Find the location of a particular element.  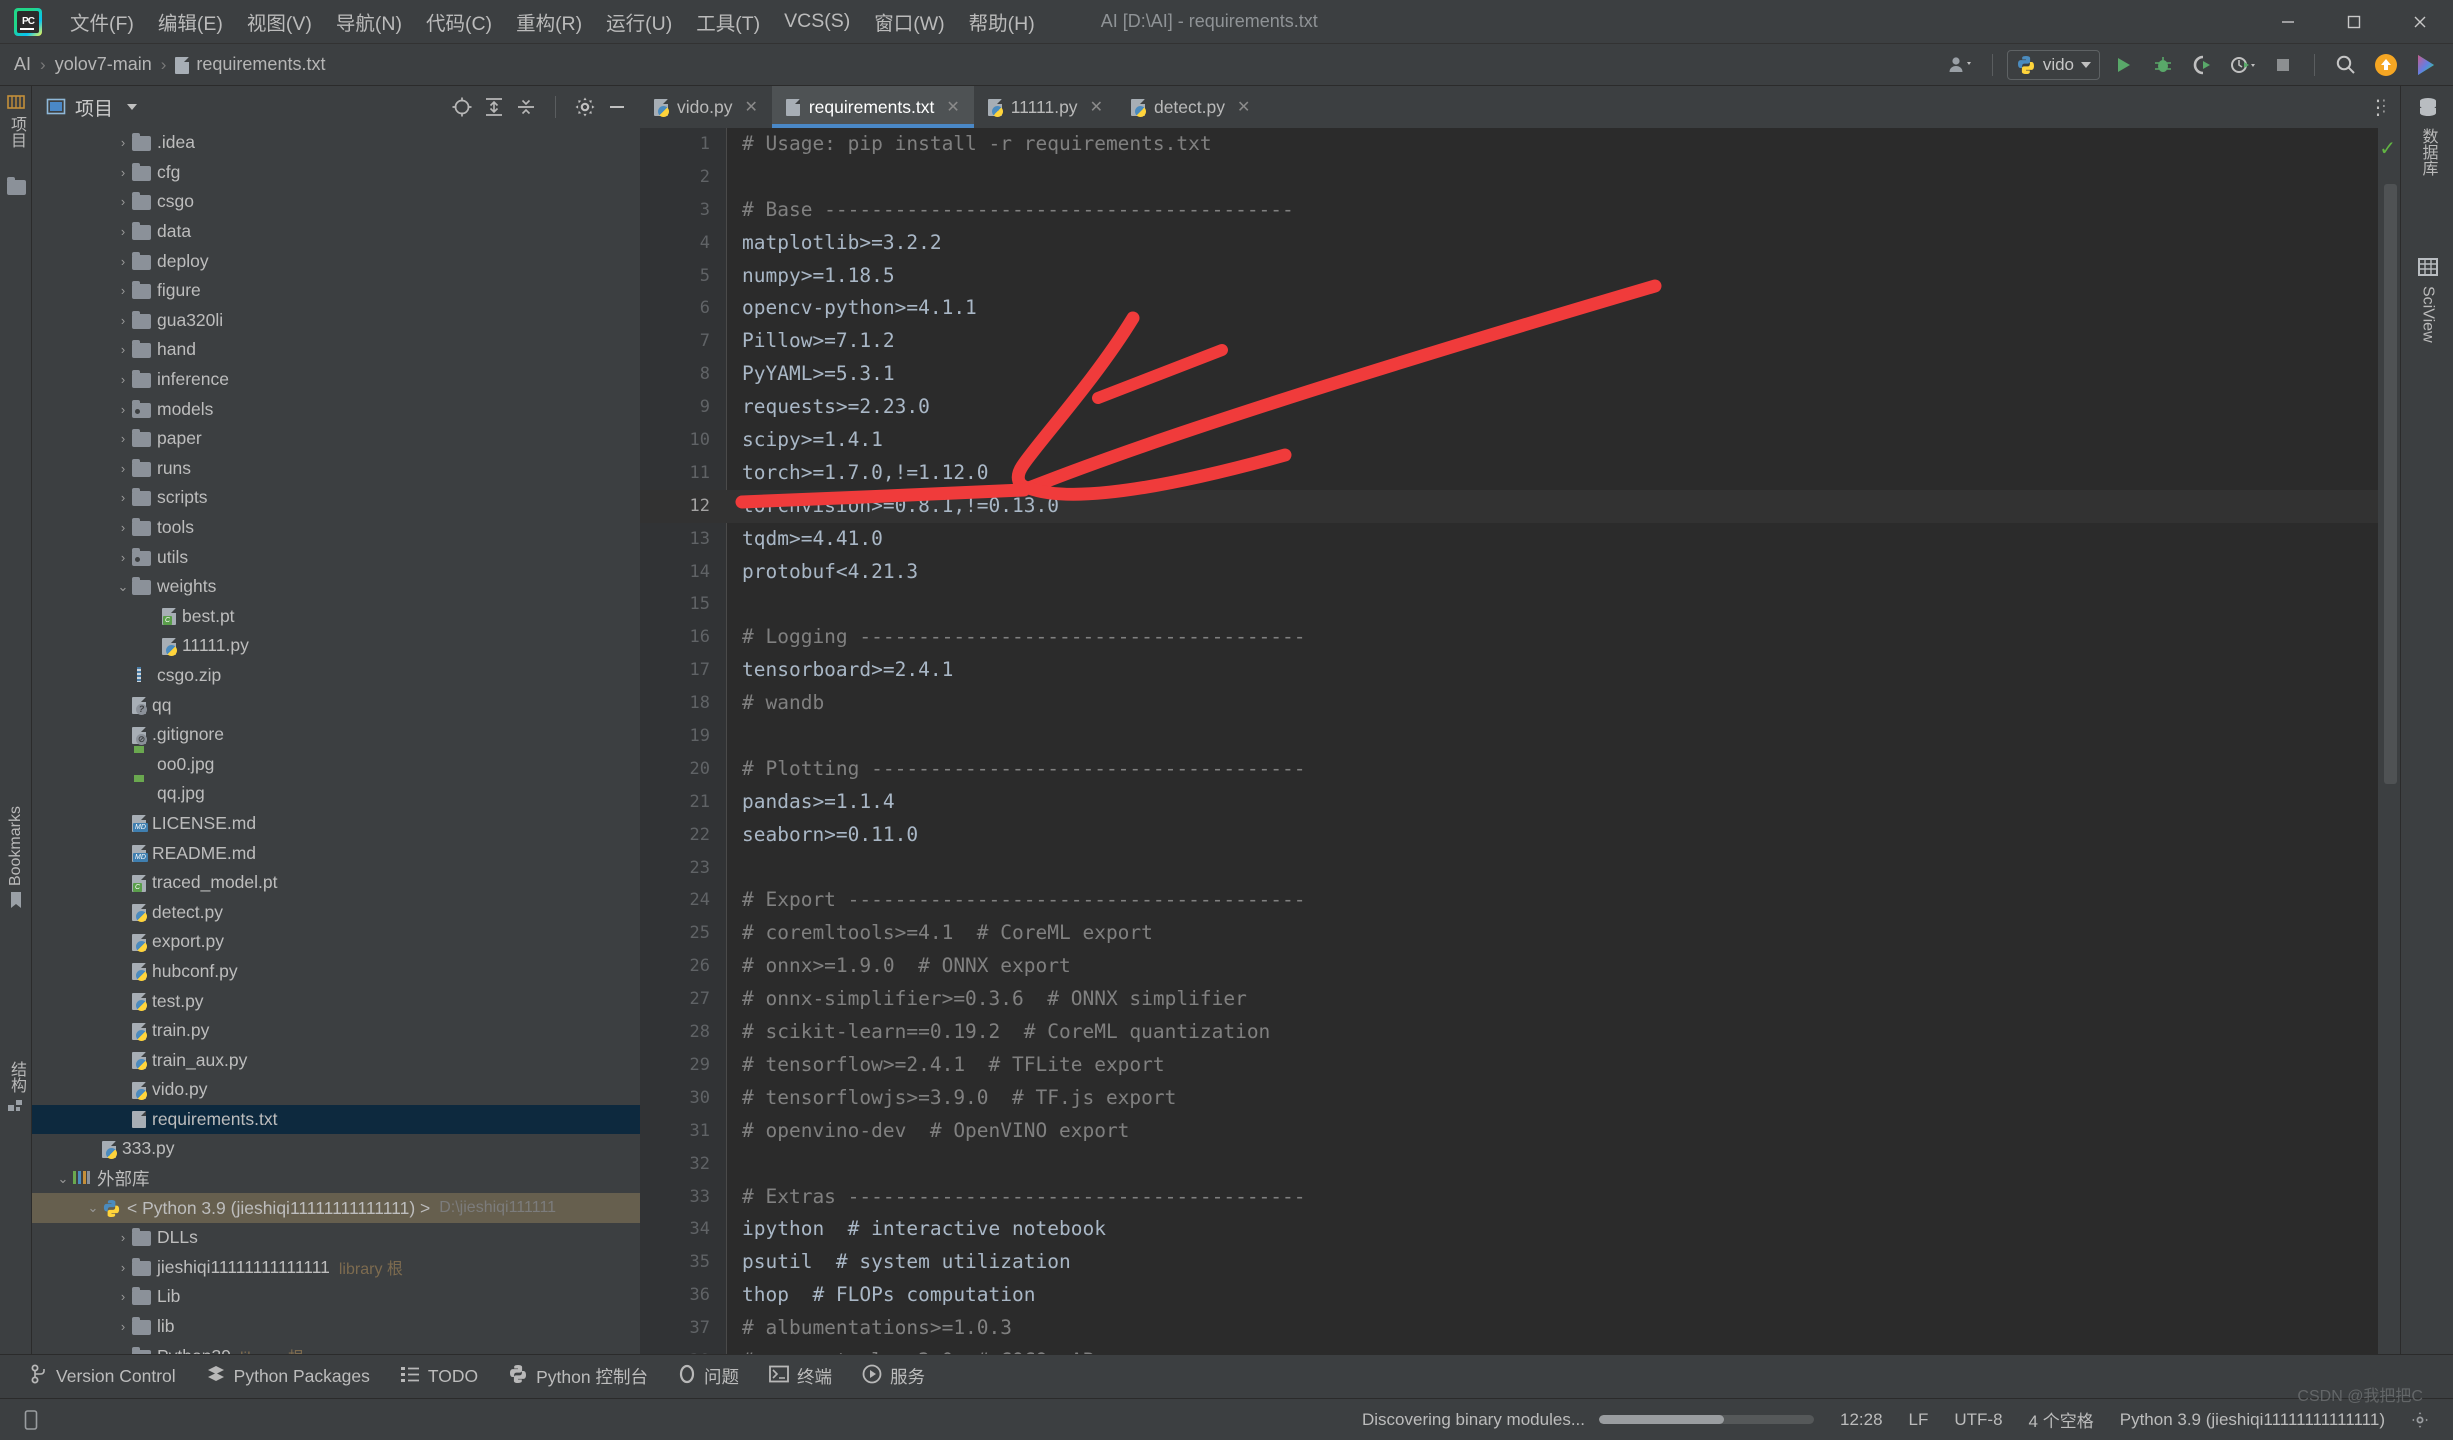

code-line: scipy>=1.4.1 is located at coordinates (1563, 440).